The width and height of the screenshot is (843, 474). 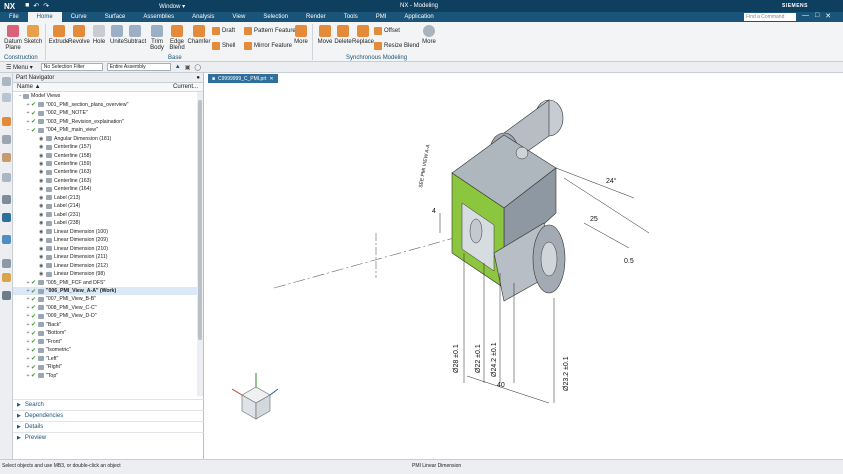 What do you see at coordinates (105, 113) in the screenshot?
I see `tree-row: + ✔ "002_PMI_NOTE"` at bounding box center [105, 113].